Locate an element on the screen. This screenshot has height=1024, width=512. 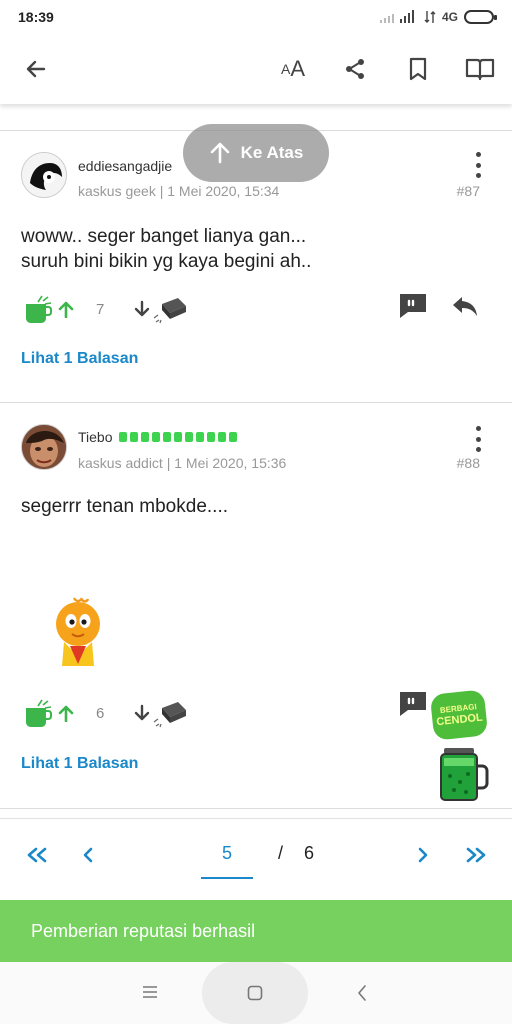
next-page-button is located at coordinates (423, 857).